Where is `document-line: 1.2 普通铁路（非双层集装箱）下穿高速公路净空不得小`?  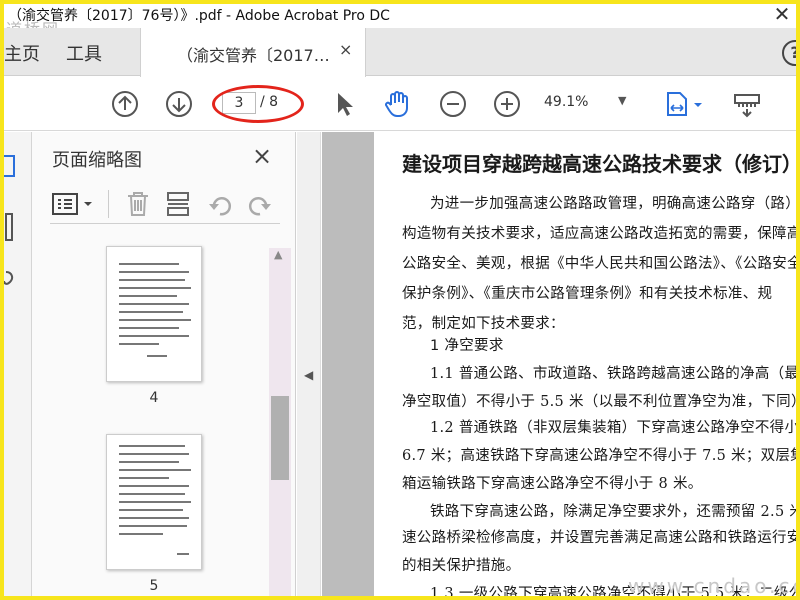 document-line: 1.2 普通铁路（非双层集装箱）下穿高速公路净空不得小 is located at coordinates (615, 428).